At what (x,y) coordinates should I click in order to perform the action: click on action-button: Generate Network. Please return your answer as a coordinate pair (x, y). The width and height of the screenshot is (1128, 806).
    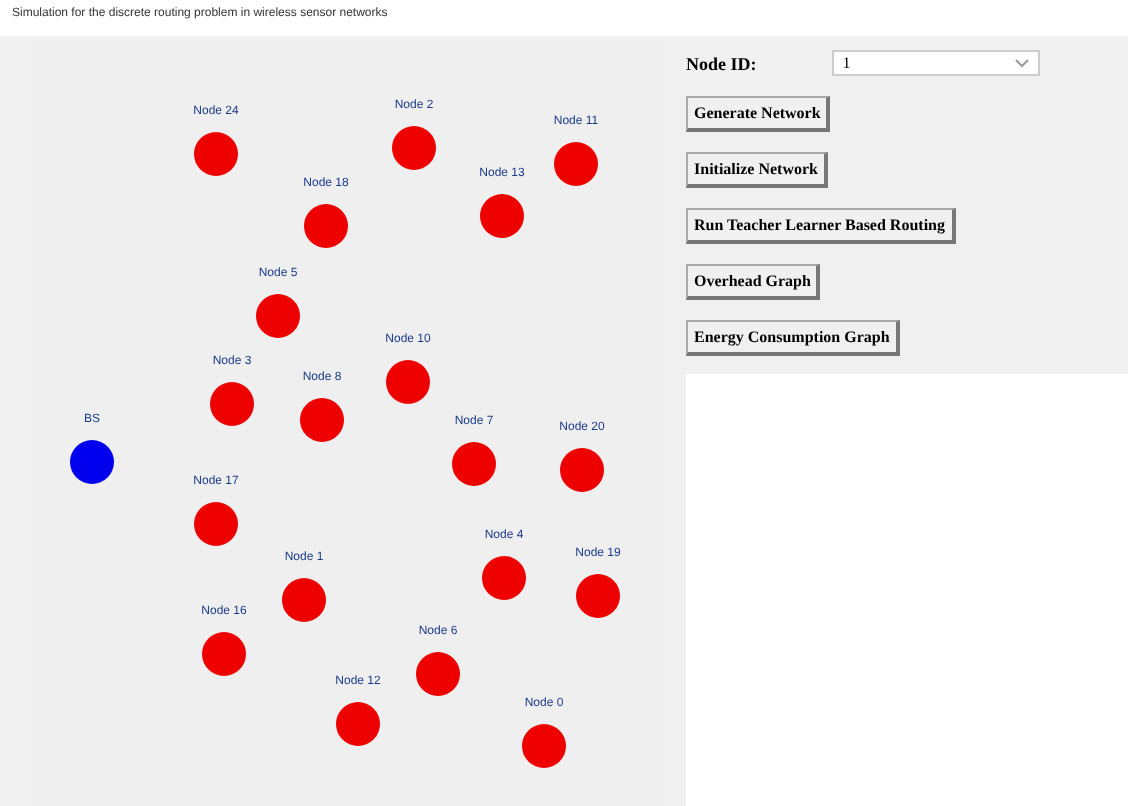
    Looking at the image, I should click on (758, 114).